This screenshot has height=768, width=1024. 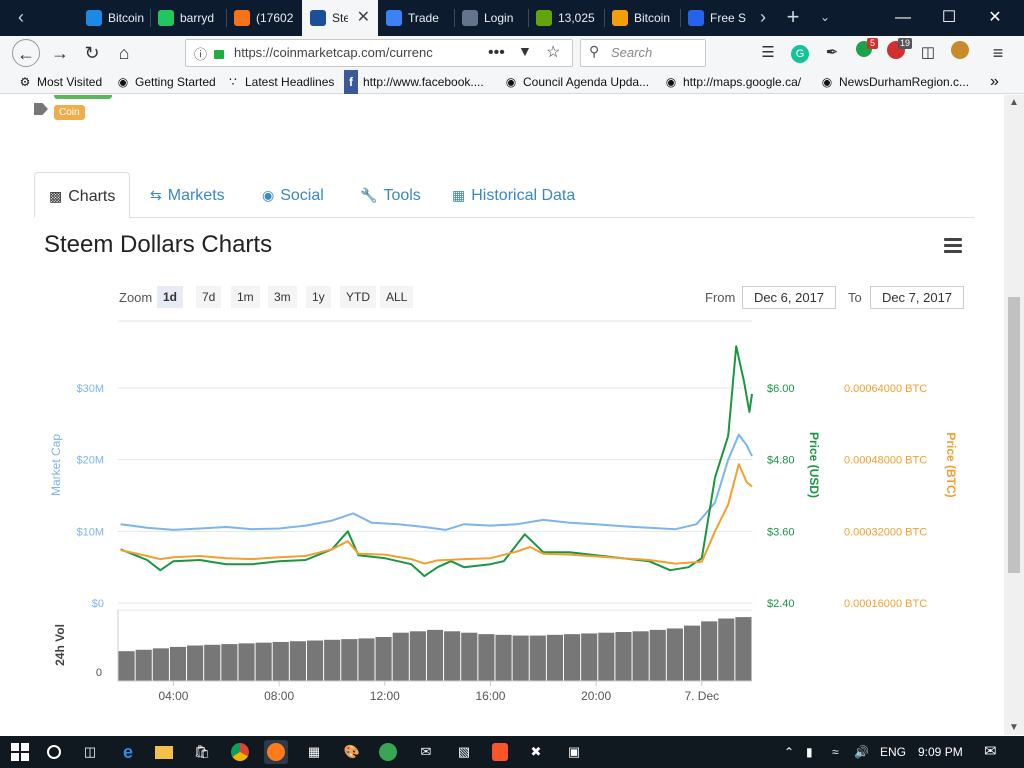 I want to click on browser-tab: Steem ✕, so click(x=340, y=18).